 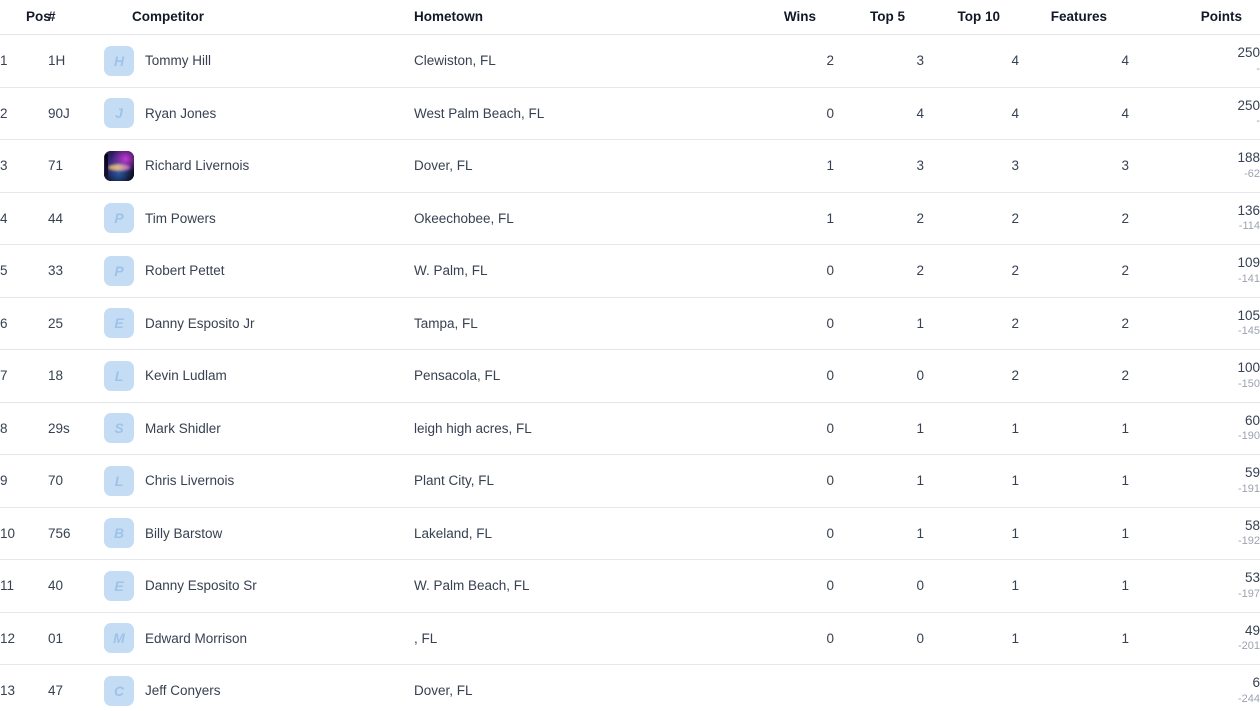 What do you see at coordinates (259, 586) in the screenshot?
I see `cell-competitor: E Danny Esposito Sr` at bounding box center [259, 586].